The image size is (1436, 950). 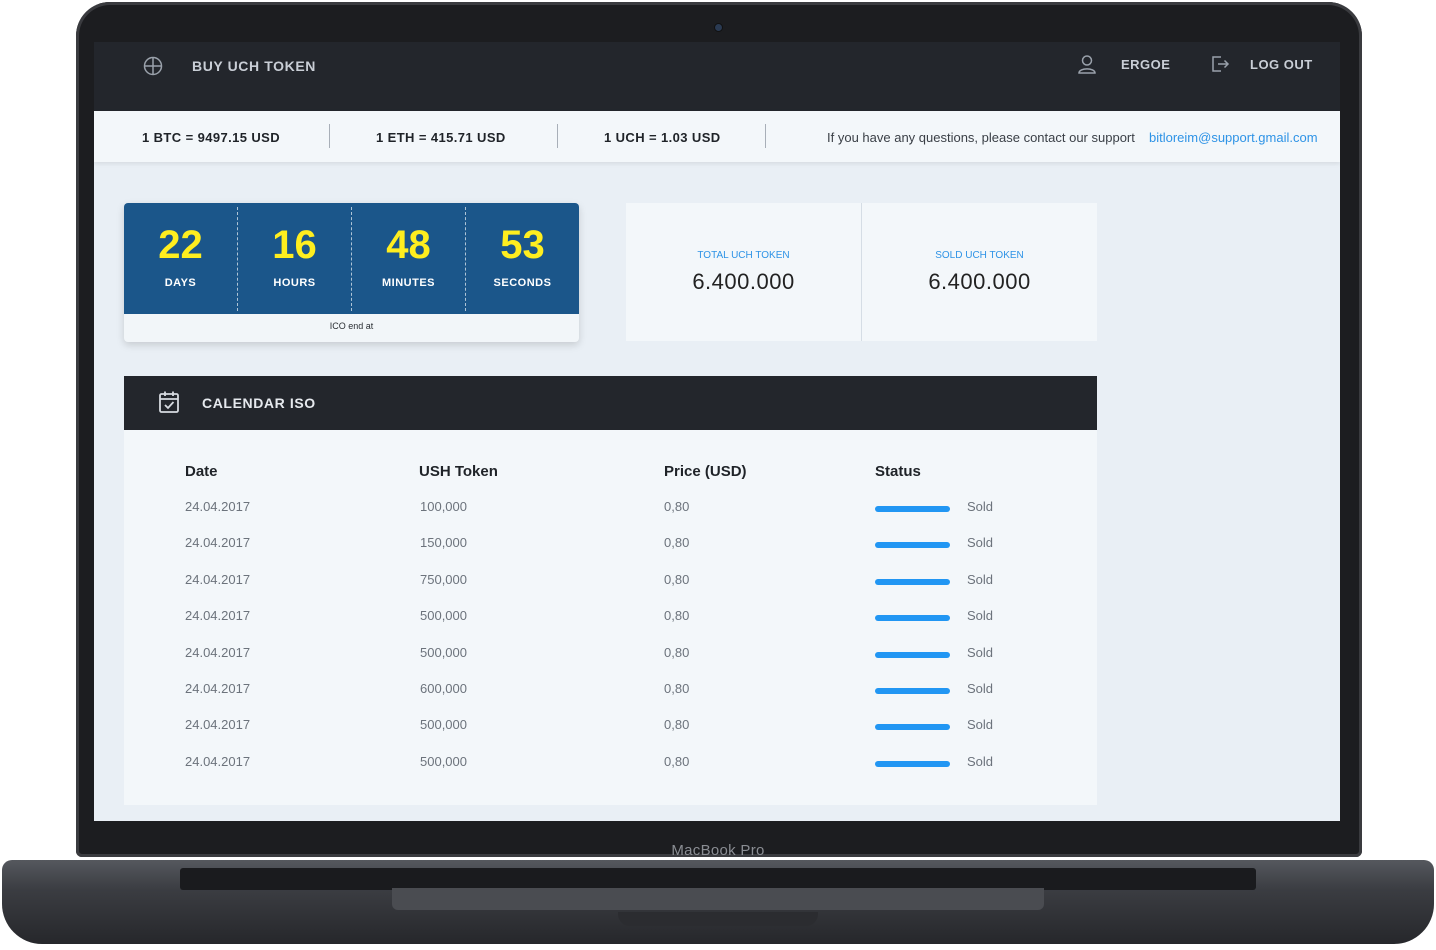 What do you see at coordinates (294, 245) in the screenshot?
I see `countdown-value: 16` at bounding box center [294, 245].